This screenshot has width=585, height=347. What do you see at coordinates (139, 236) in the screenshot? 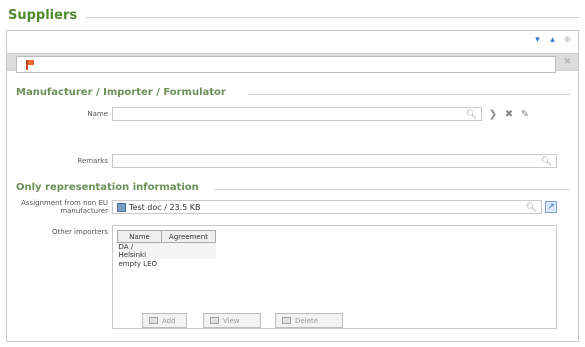
I see `column-header-name: Name` at bounding box center [139, 236].